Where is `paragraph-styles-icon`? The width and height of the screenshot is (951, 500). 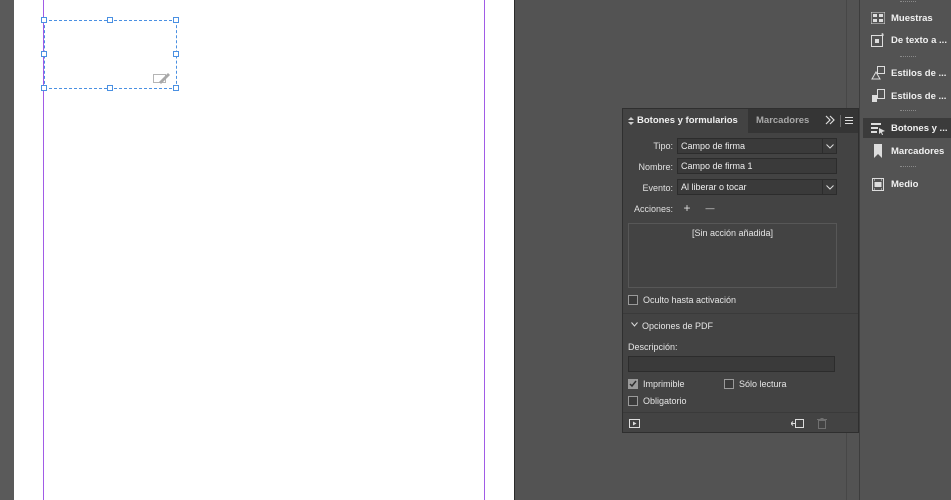
paragraph-styles-icon is located at coordinates (878, 96).